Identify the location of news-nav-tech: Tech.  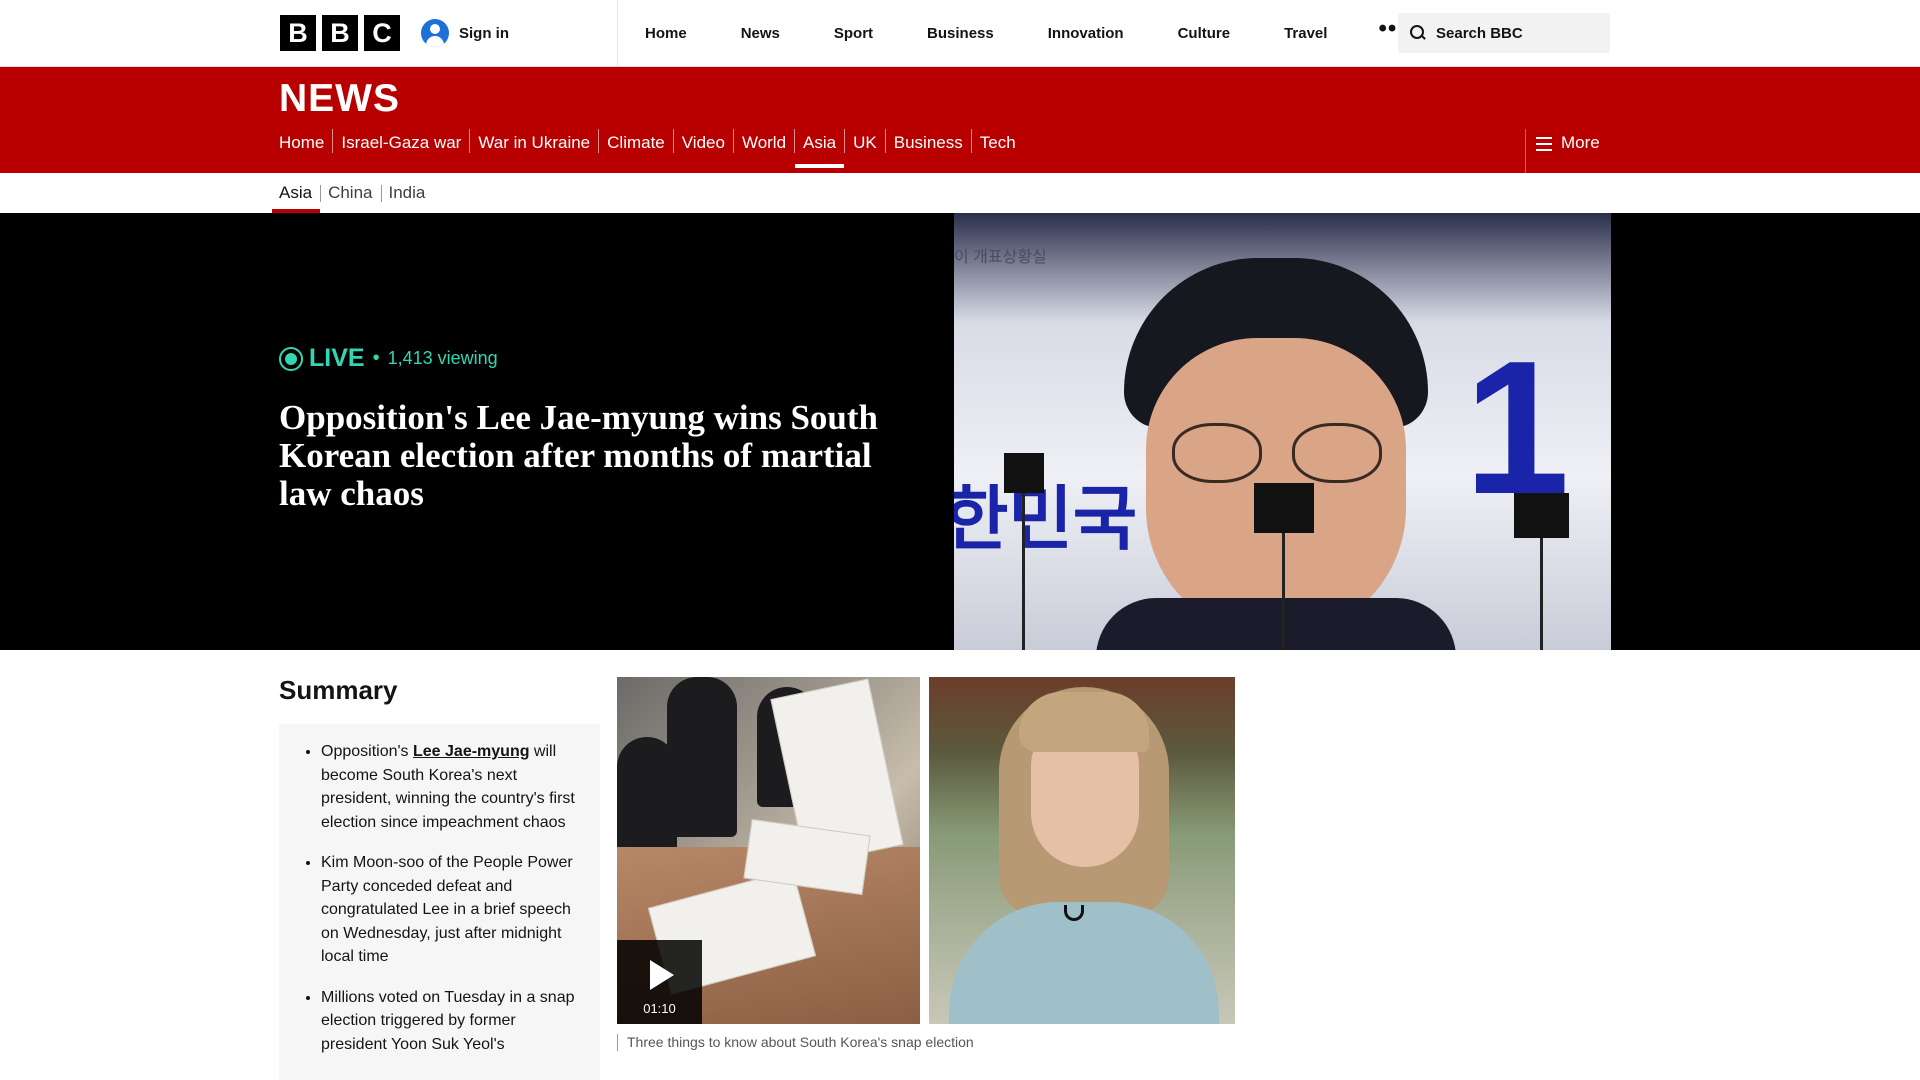
(997, 141).